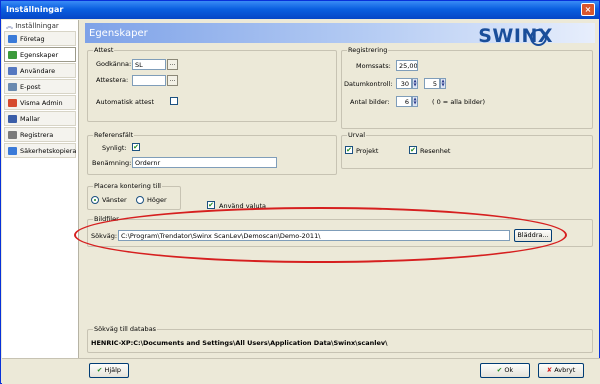 This screenshot has width=600, height=384. What do you see at coordinates (174, 101) in the screenshot?
I see `auto-attest-checkbox` at bounding box center [174, 101].